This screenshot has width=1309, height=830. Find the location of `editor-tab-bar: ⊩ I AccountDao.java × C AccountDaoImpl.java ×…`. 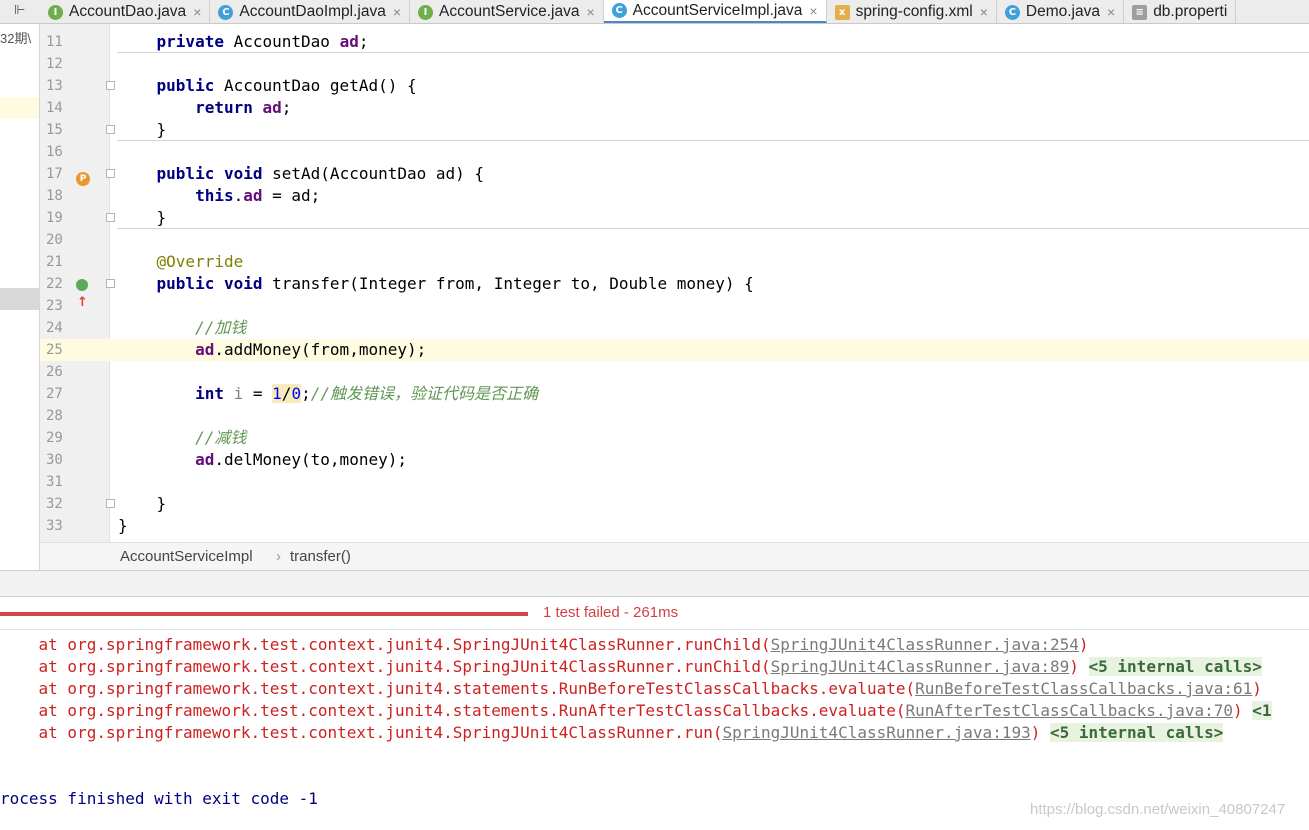

editor-tab-bar: ⊩ I AccountDao.java × C AccountDaoImpl.java ×… is located at coordinates (654, 12).